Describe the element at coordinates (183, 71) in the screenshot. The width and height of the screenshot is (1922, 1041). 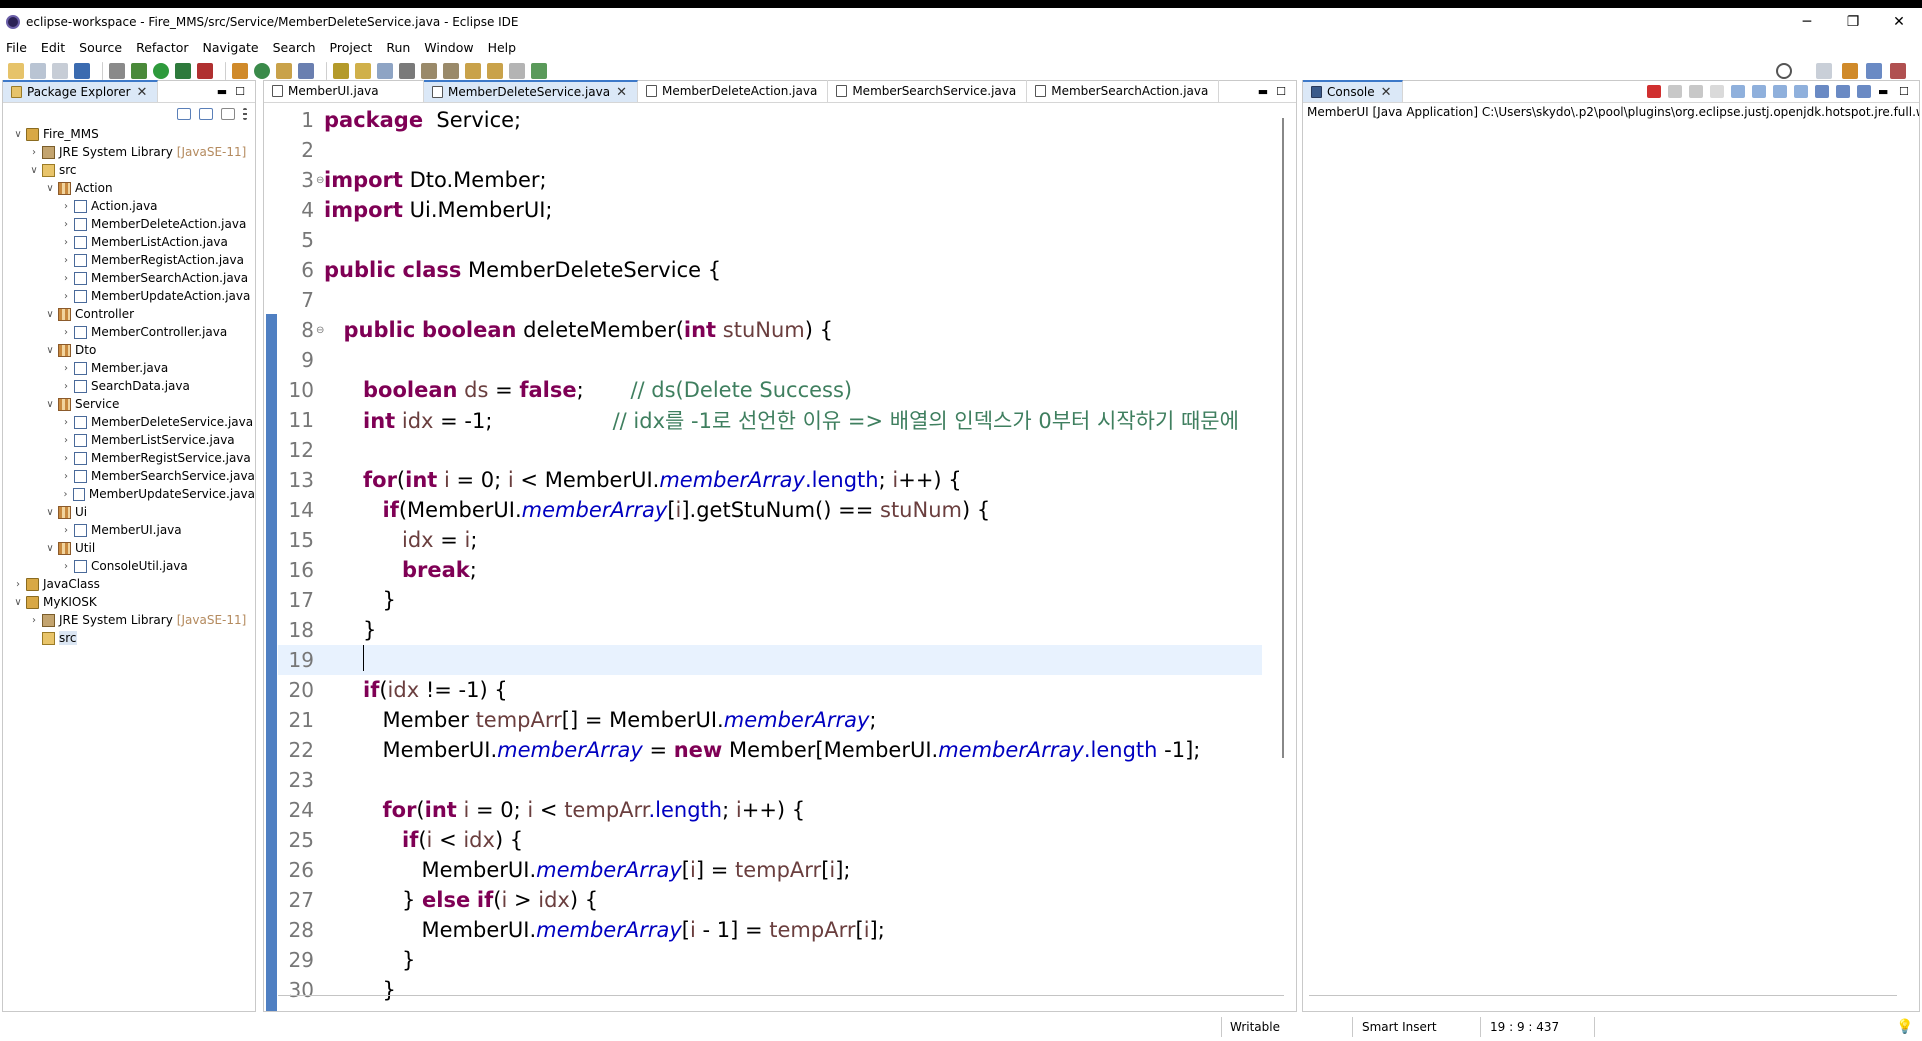
I see `coverage-icon` at that location.